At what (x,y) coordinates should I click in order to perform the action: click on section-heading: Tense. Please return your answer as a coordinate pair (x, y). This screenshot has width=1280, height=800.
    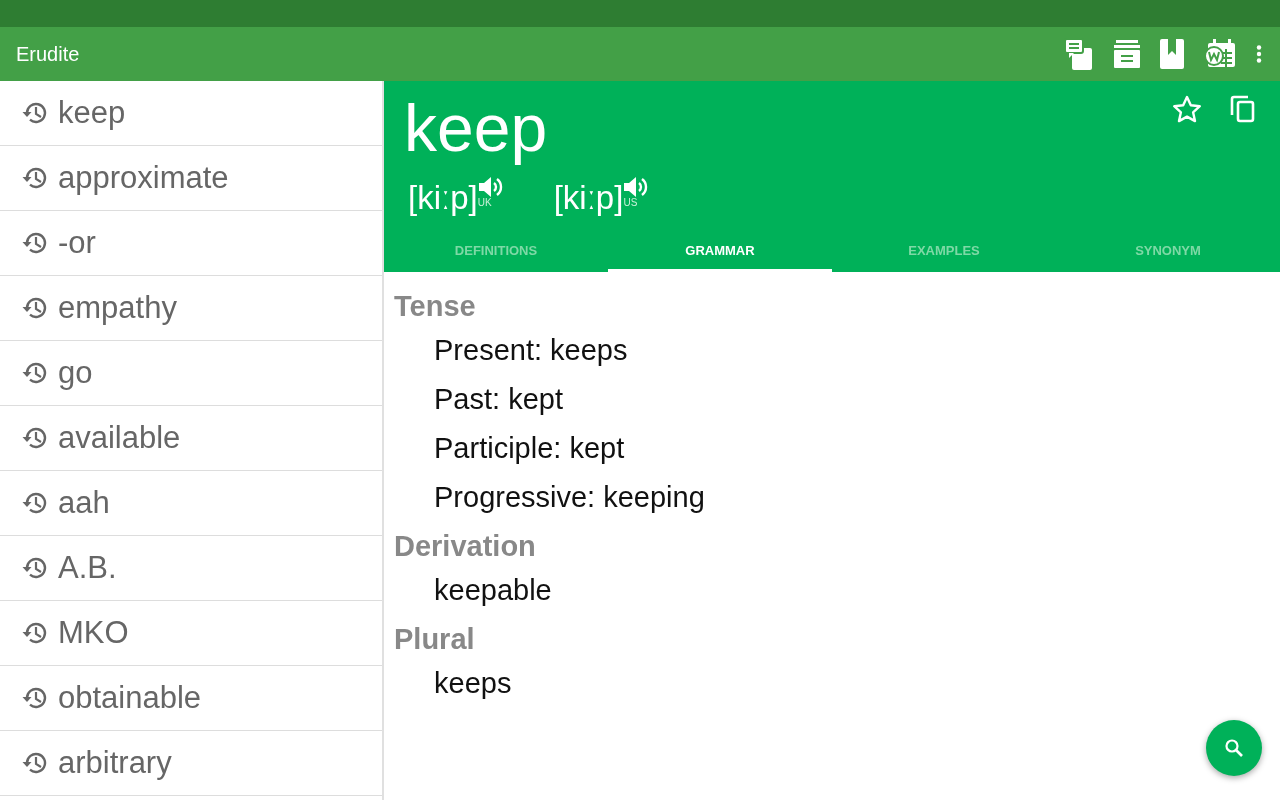
    Looking at the image, I should click on (435, 306).